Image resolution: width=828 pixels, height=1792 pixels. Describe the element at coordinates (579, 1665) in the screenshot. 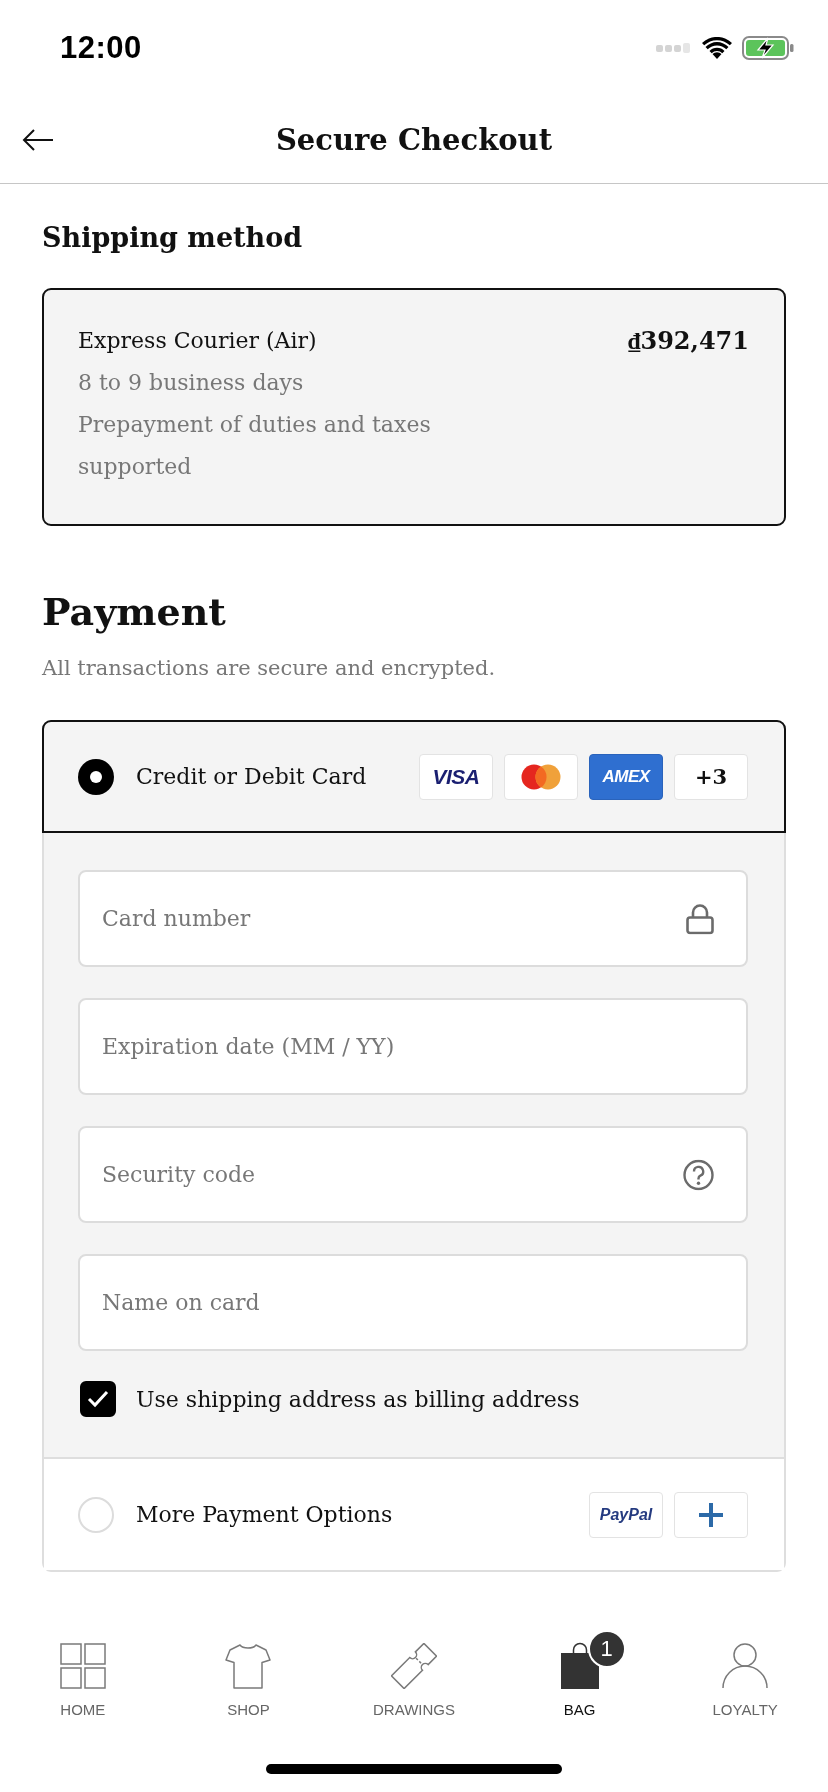

I see `shopping-bag-icon` at that location.